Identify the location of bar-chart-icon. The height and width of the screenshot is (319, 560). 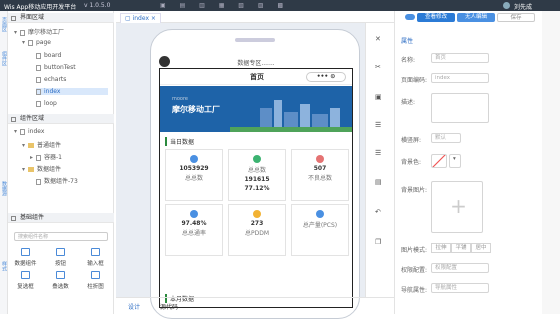
(95, 275).